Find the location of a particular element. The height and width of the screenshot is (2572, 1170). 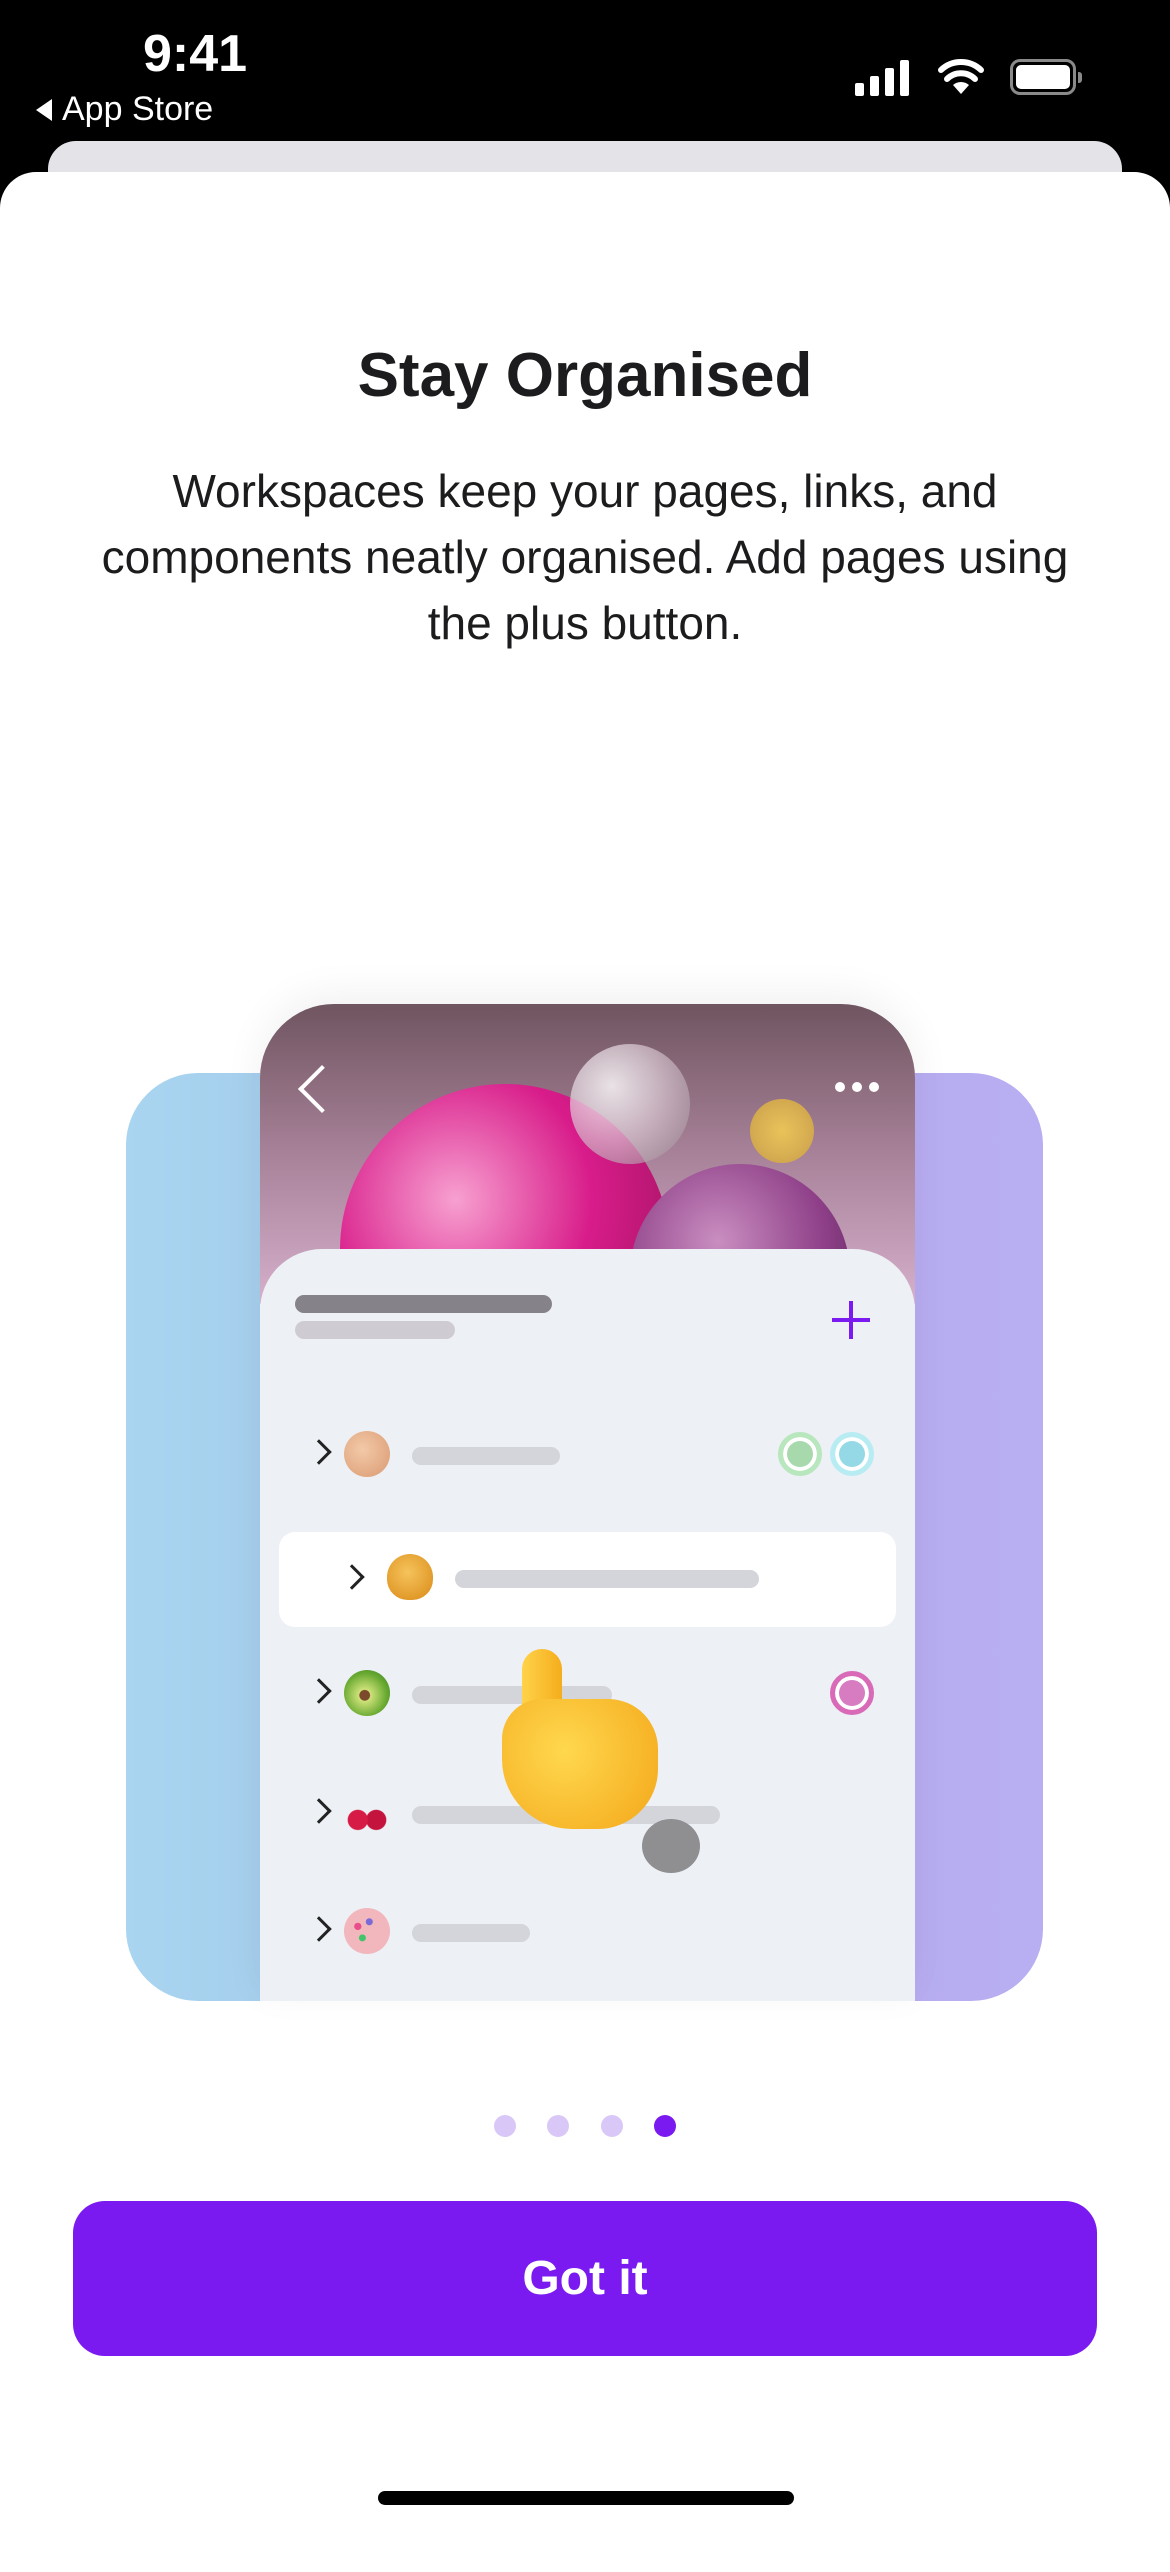

tag-pink is located at coordinates (852, 1693).